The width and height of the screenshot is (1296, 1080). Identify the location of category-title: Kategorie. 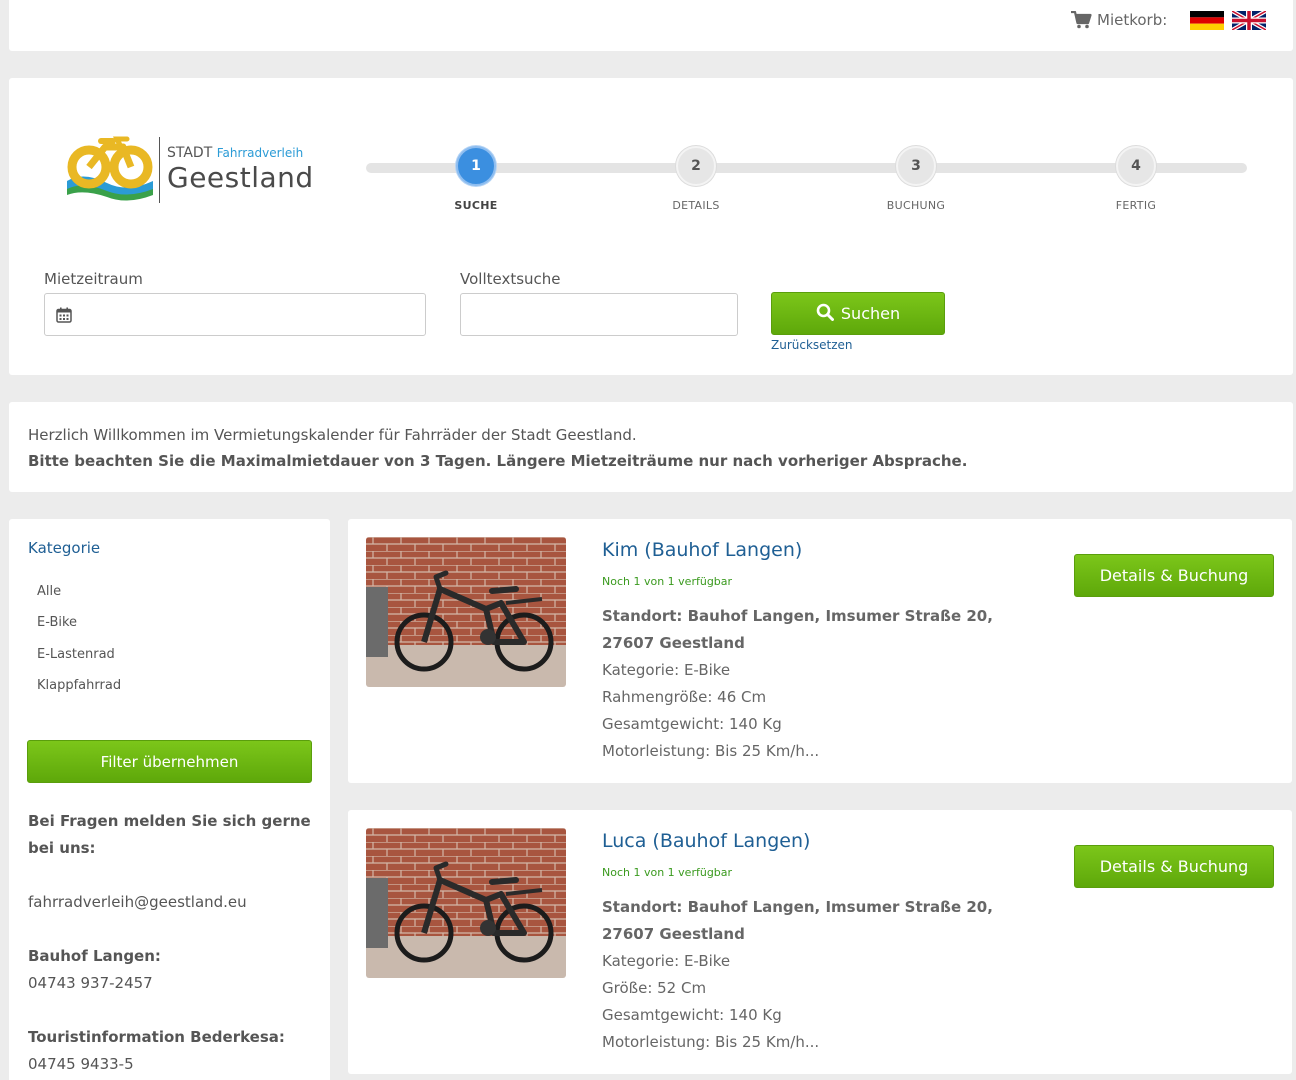
(64, 548).